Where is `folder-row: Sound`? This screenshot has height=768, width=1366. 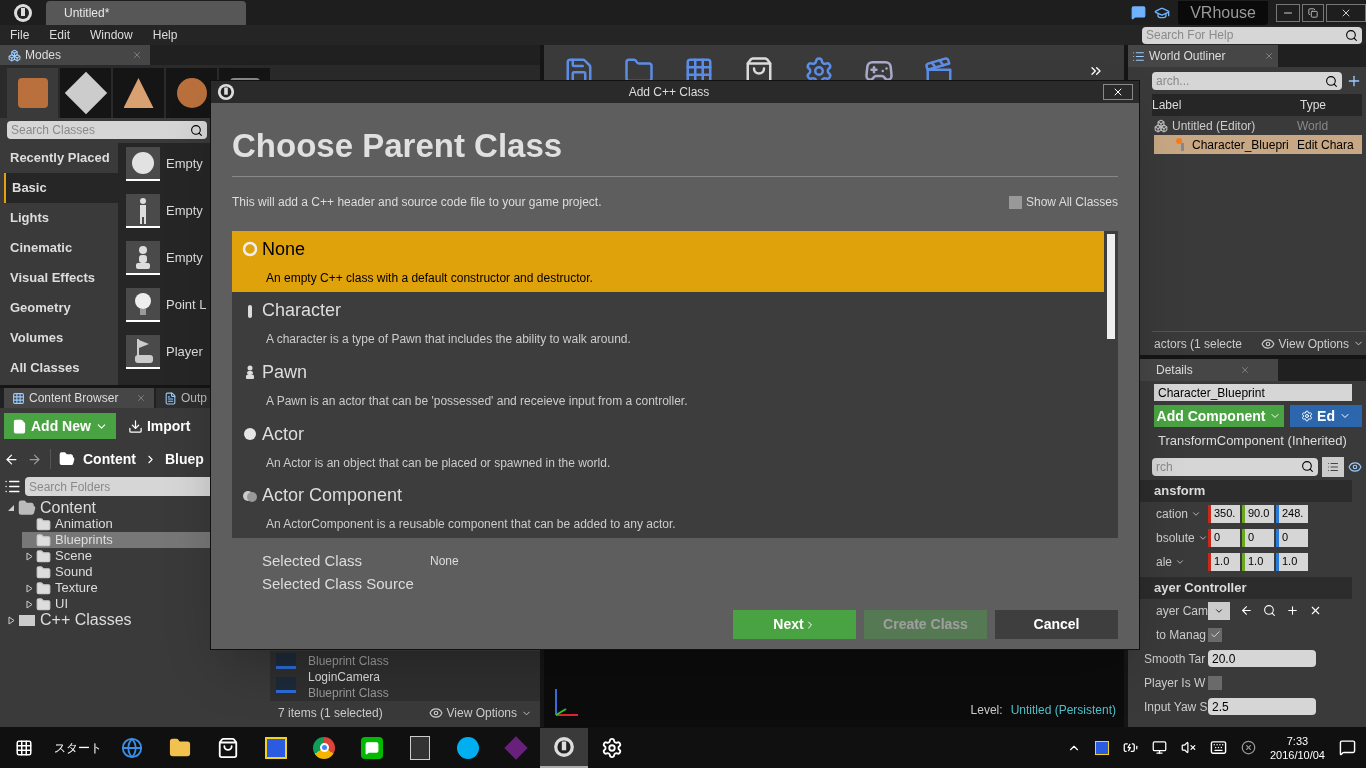 folder-row: Sound is located at coordinates (142, 572).